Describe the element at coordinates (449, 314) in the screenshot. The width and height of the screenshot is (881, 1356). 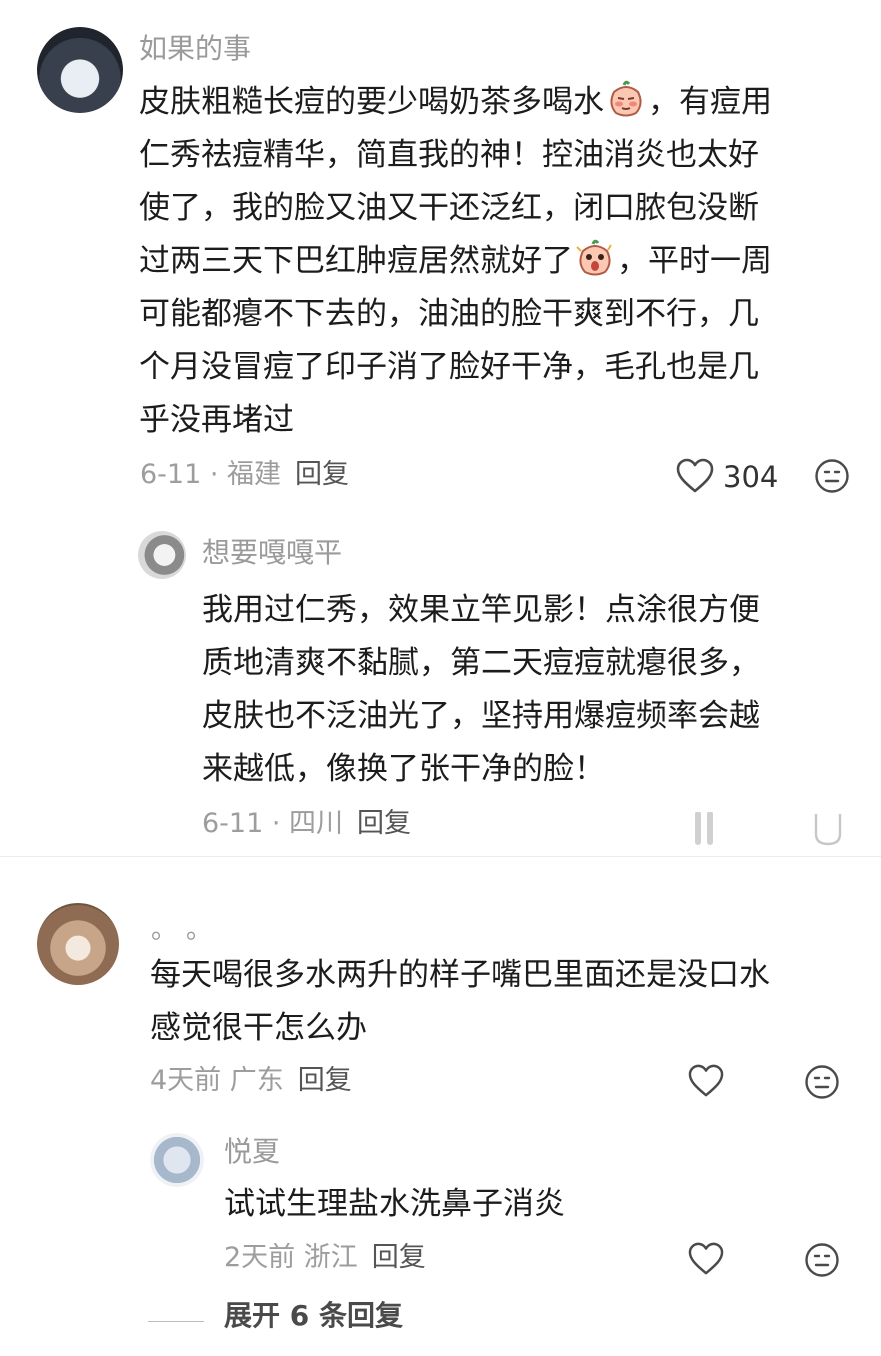
I see `comment-1-line-5: 可能都瘪不下去的，油油的脸干爽到不行，几` at that location.